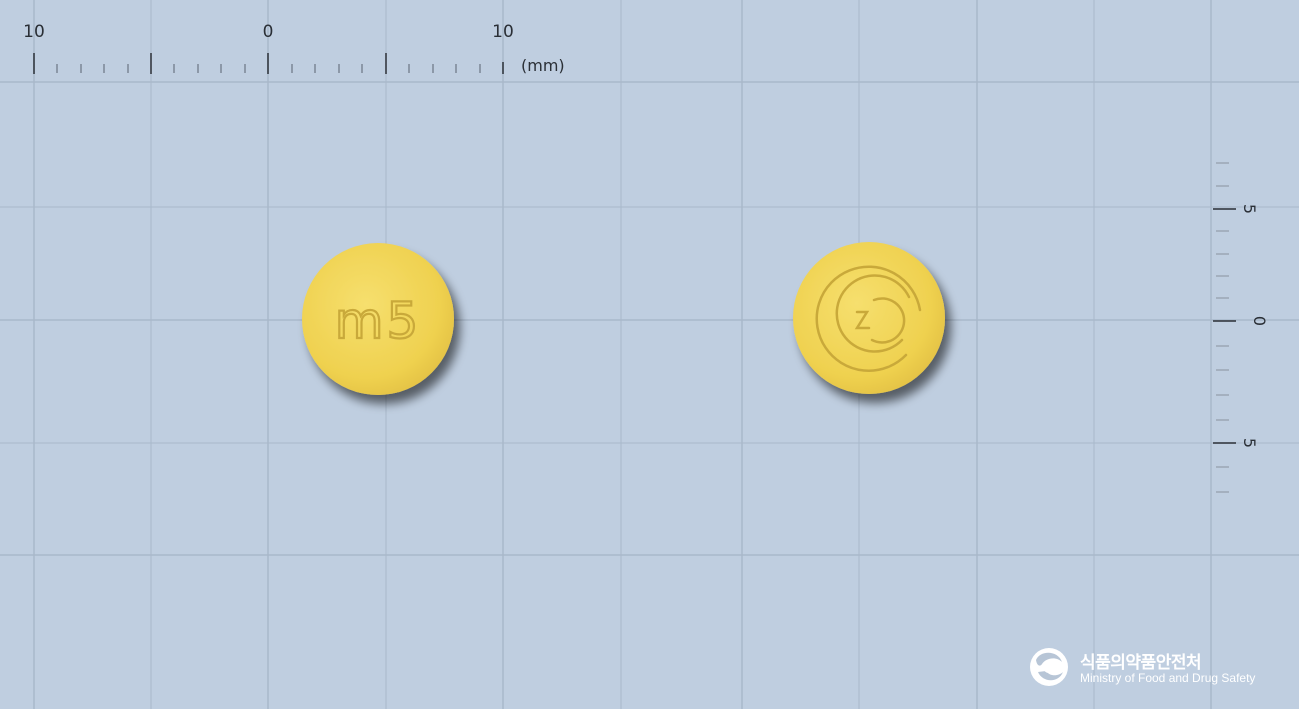 The height and width of the screenshot is (709, 1299). What do you see at coordinates (1049, 667) in the screenshot?
I see `mfds-emblem-icon` at bounding box center [1049, 667].